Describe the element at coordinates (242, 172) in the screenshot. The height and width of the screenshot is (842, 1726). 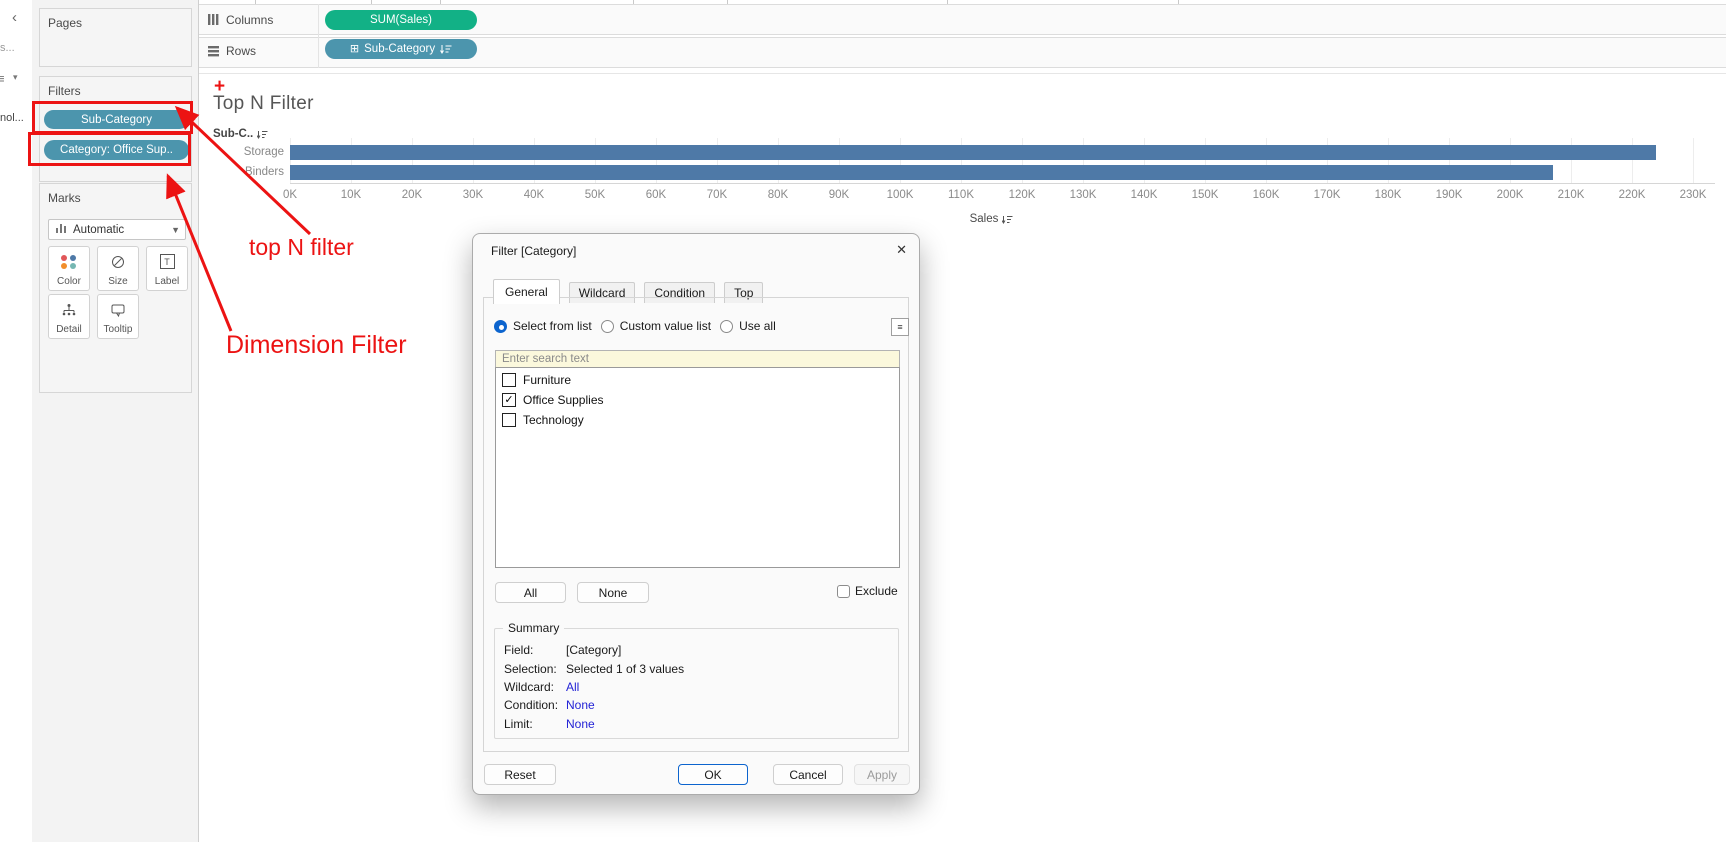
I see `row-label-binders: Binders` at that location.